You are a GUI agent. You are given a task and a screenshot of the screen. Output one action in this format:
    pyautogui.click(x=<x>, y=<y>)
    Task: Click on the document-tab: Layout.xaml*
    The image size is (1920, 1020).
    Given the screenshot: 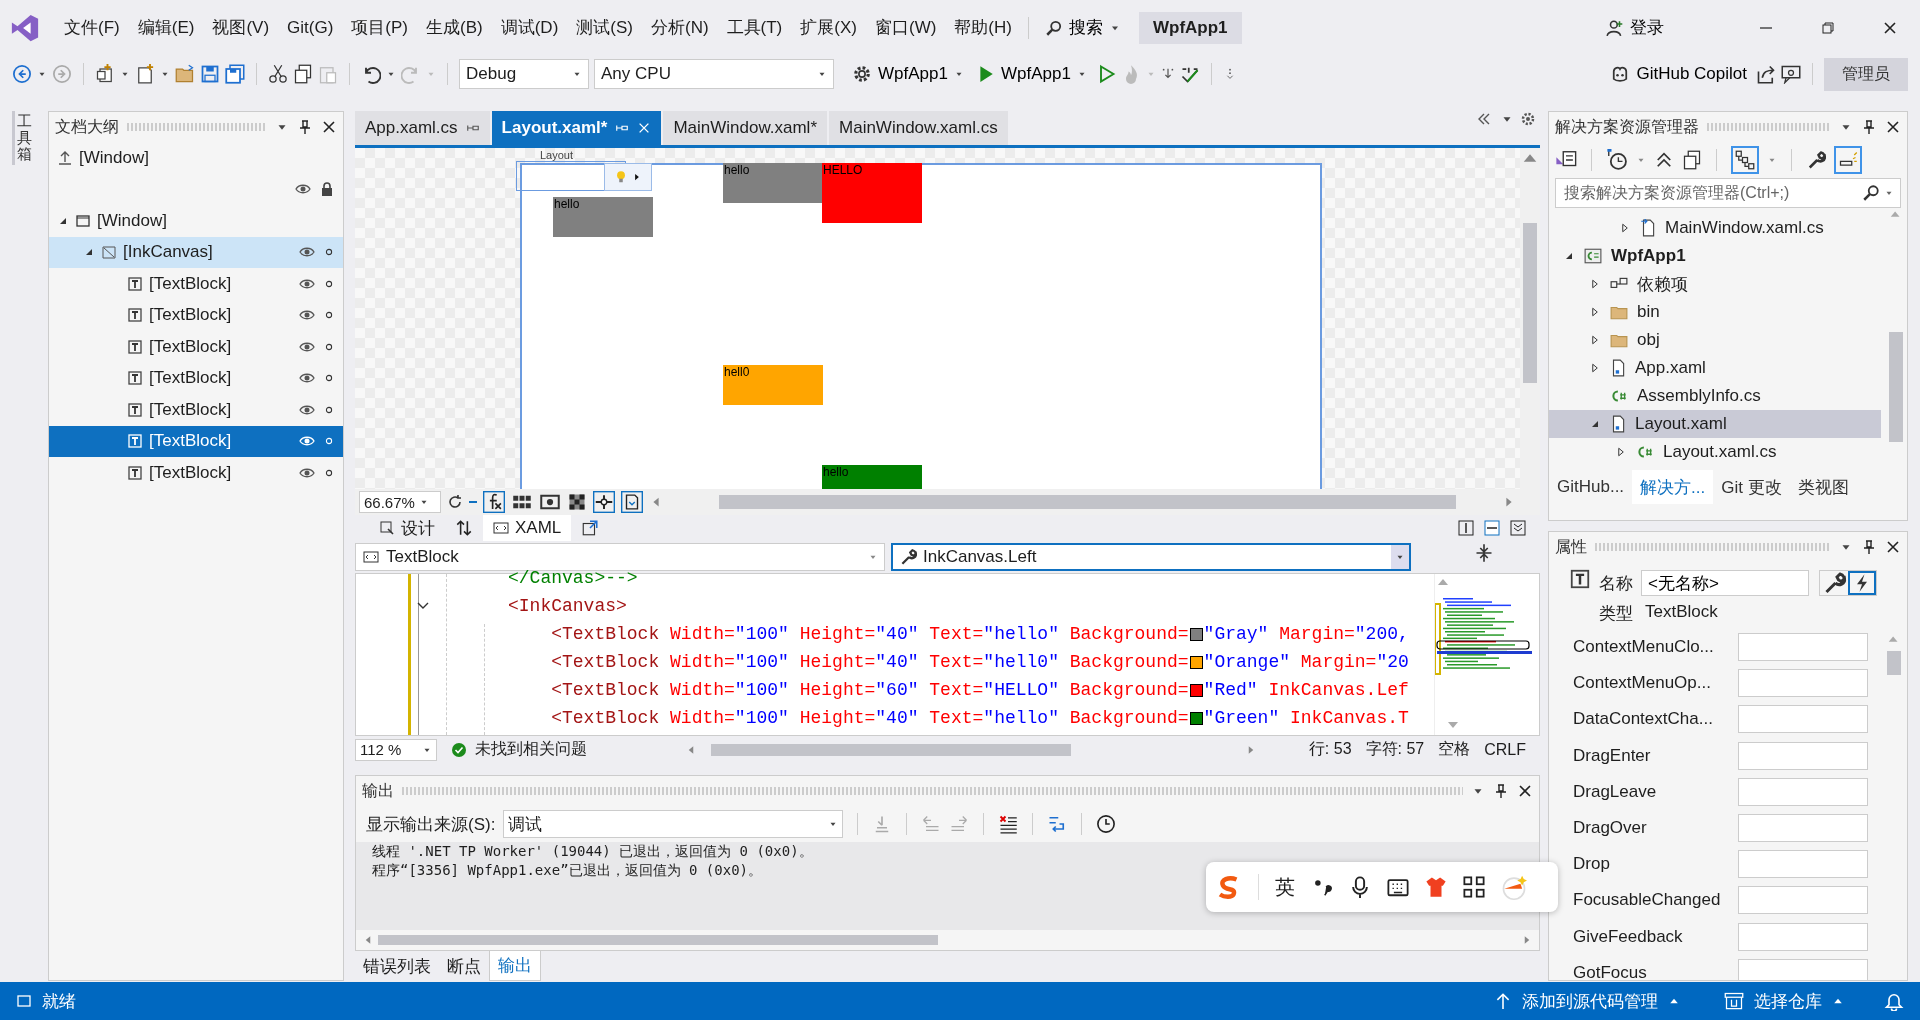 What is the action you would take?
    pyautogui.click(x=576, y=128)
    